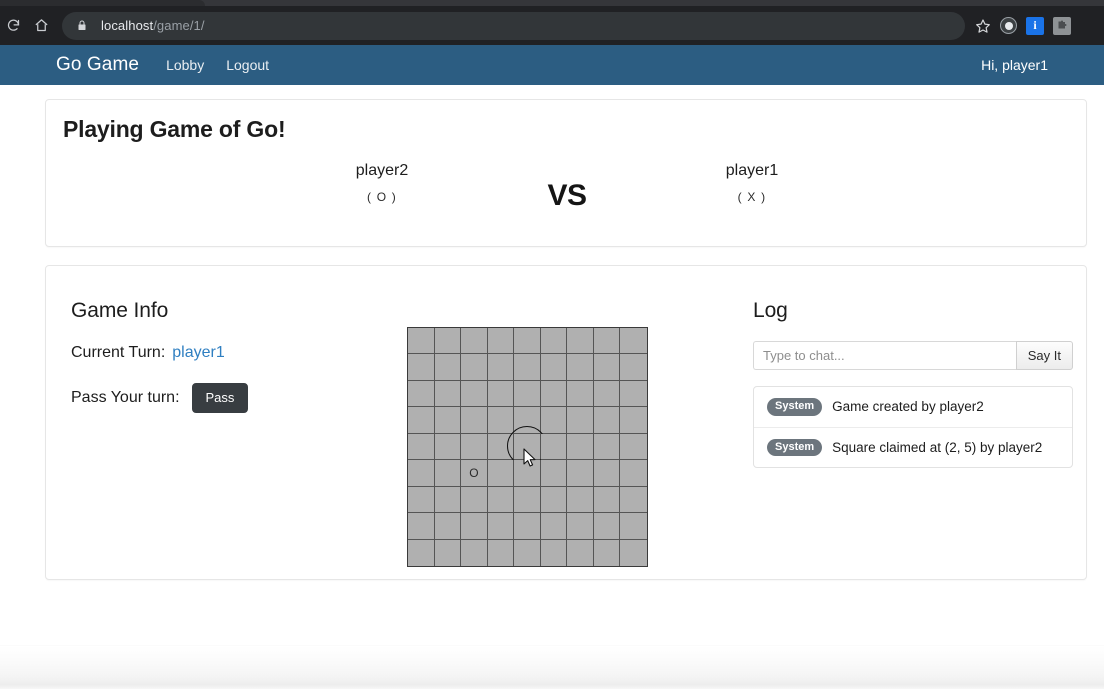 This screenshot has width=1104, height=689. What do you see at coordinates (231, 353) in the screenshot?
I see `current-turn-row: Current Turn: player1` at bounding box center [231, 353].